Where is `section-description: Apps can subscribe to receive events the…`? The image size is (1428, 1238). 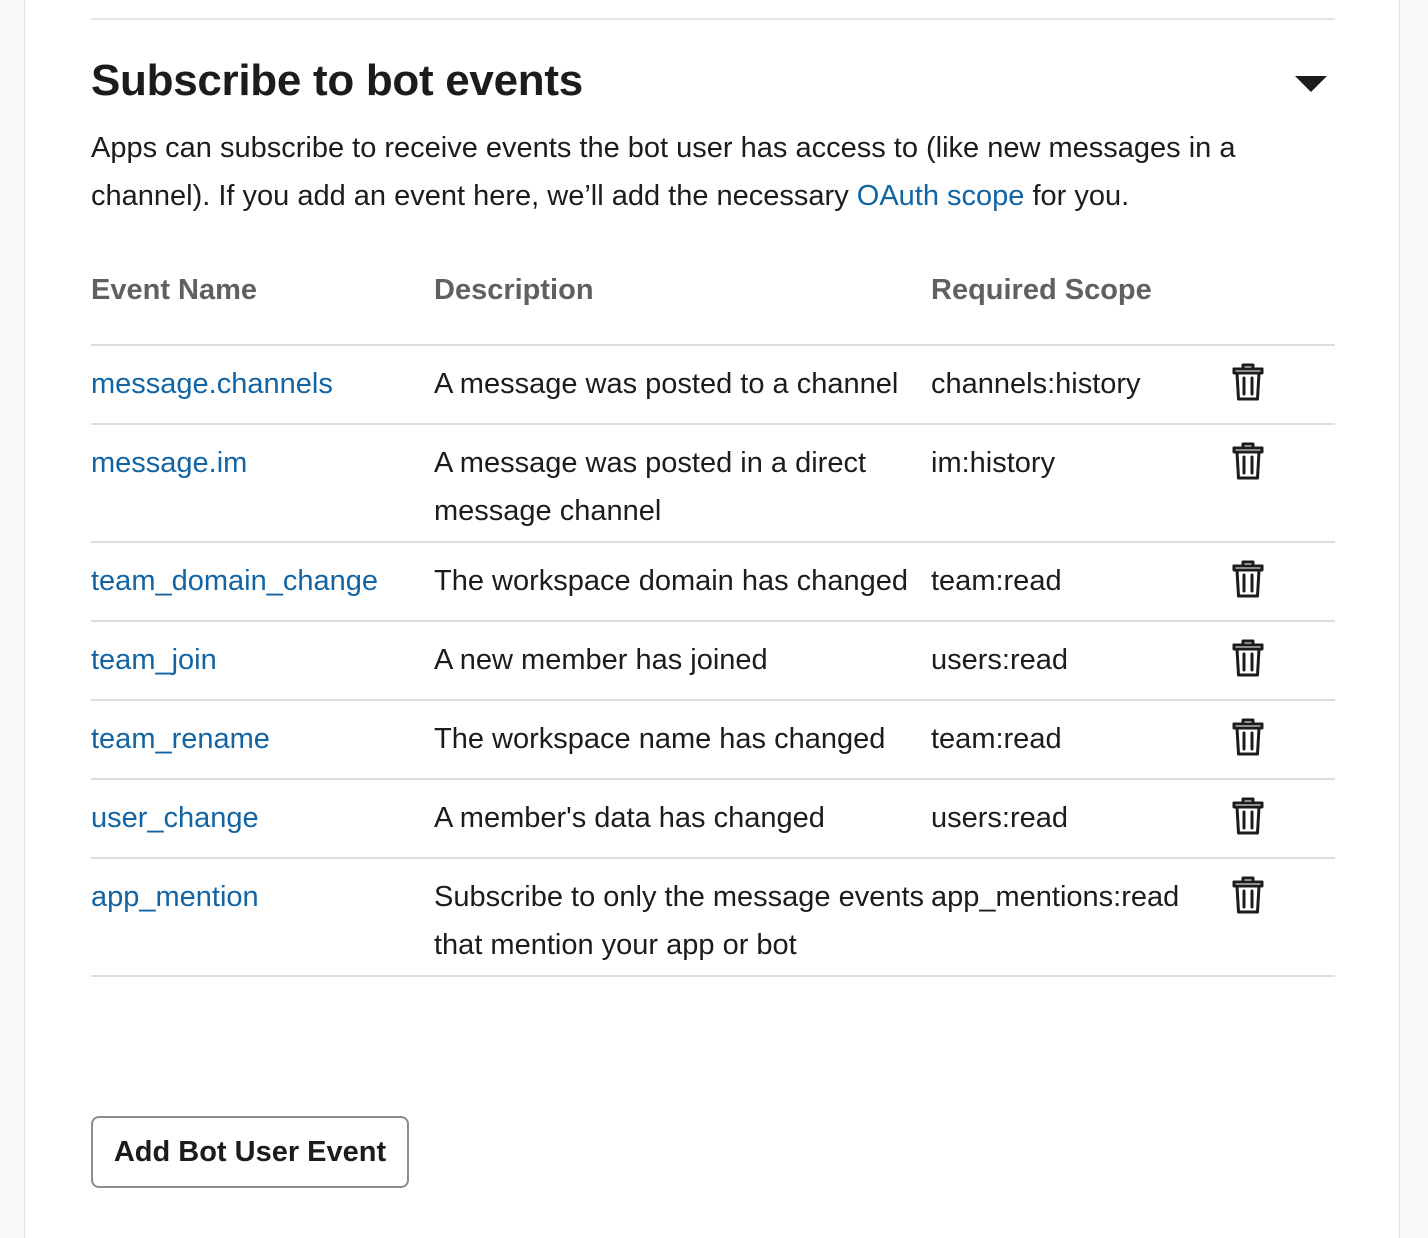 section-description: Apps can subscribe to receive events the… is located at coordinates (716, 172).